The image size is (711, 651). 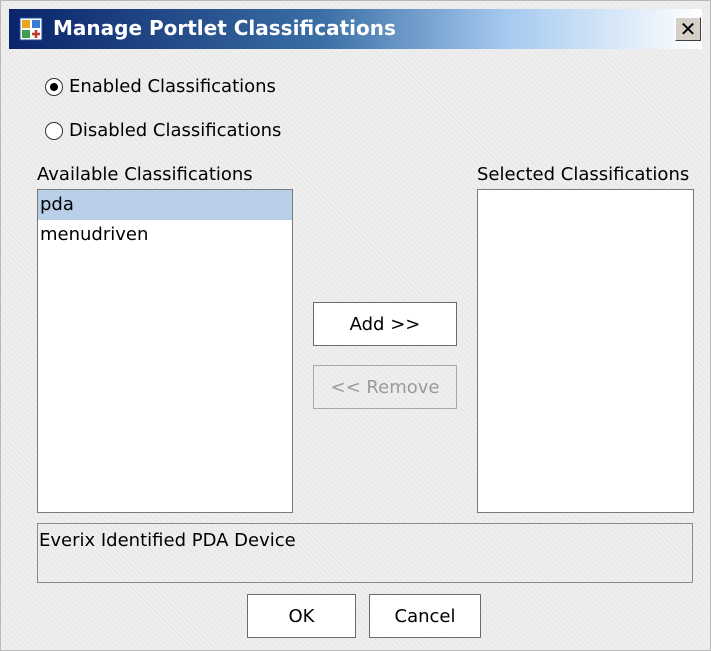 I want to click on cancel-button: Cancel, so click(x=425, y=616).